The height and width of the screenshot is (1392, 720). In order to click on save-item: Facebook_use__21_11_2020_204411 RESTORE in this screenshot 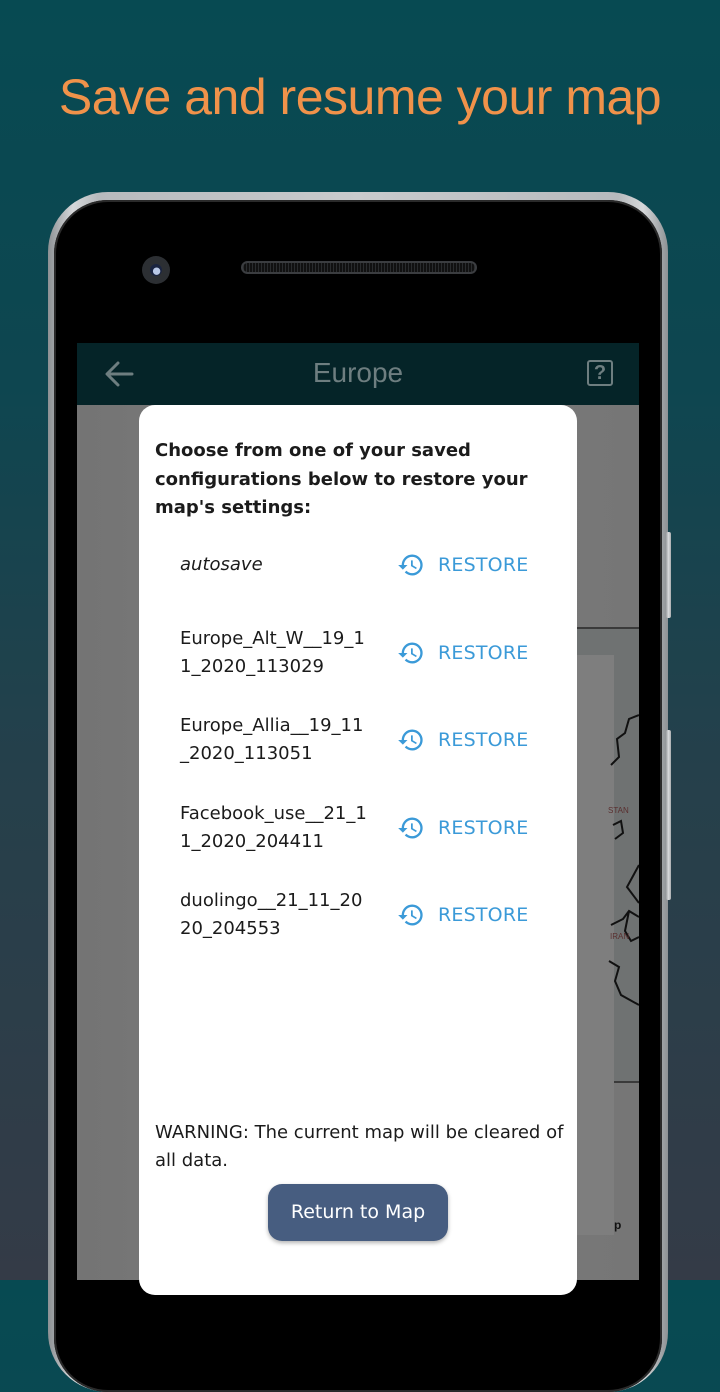, I will do `click(358, 830)`.